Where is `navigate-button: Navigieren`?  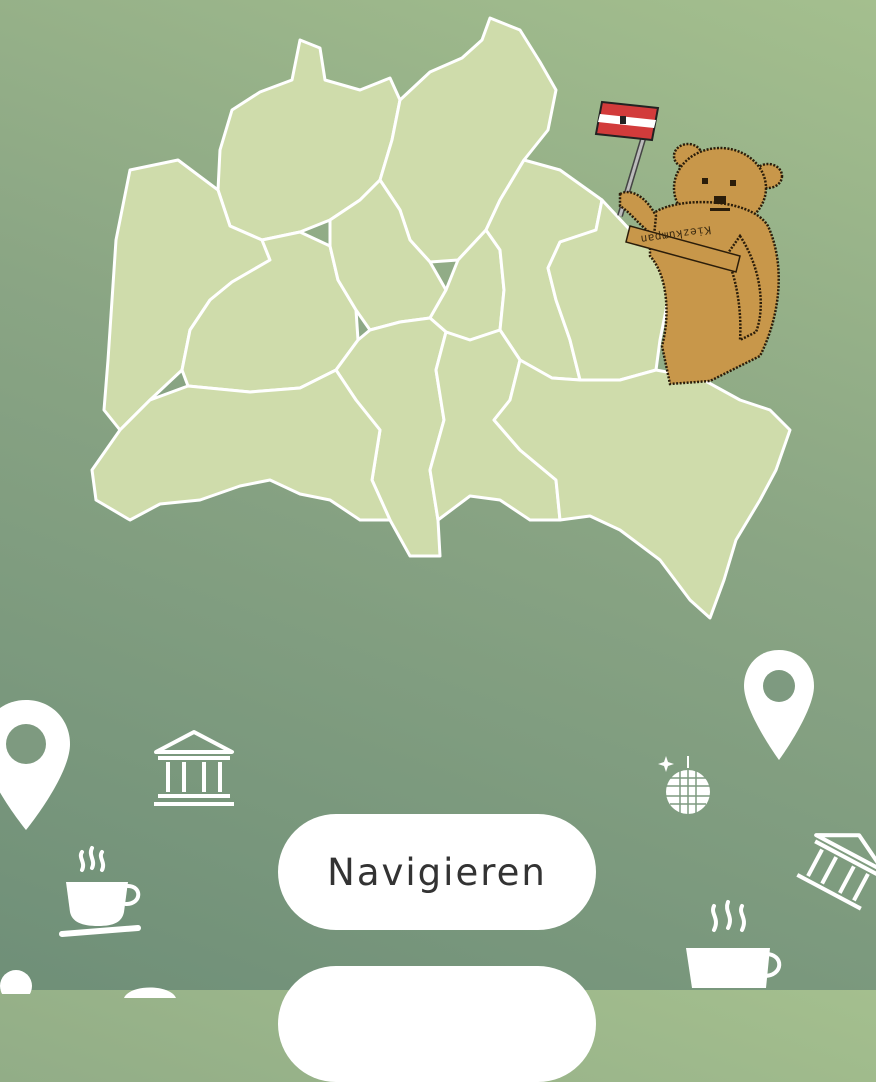 navigate-button: Navigieren is located at coordinates (437, 872).